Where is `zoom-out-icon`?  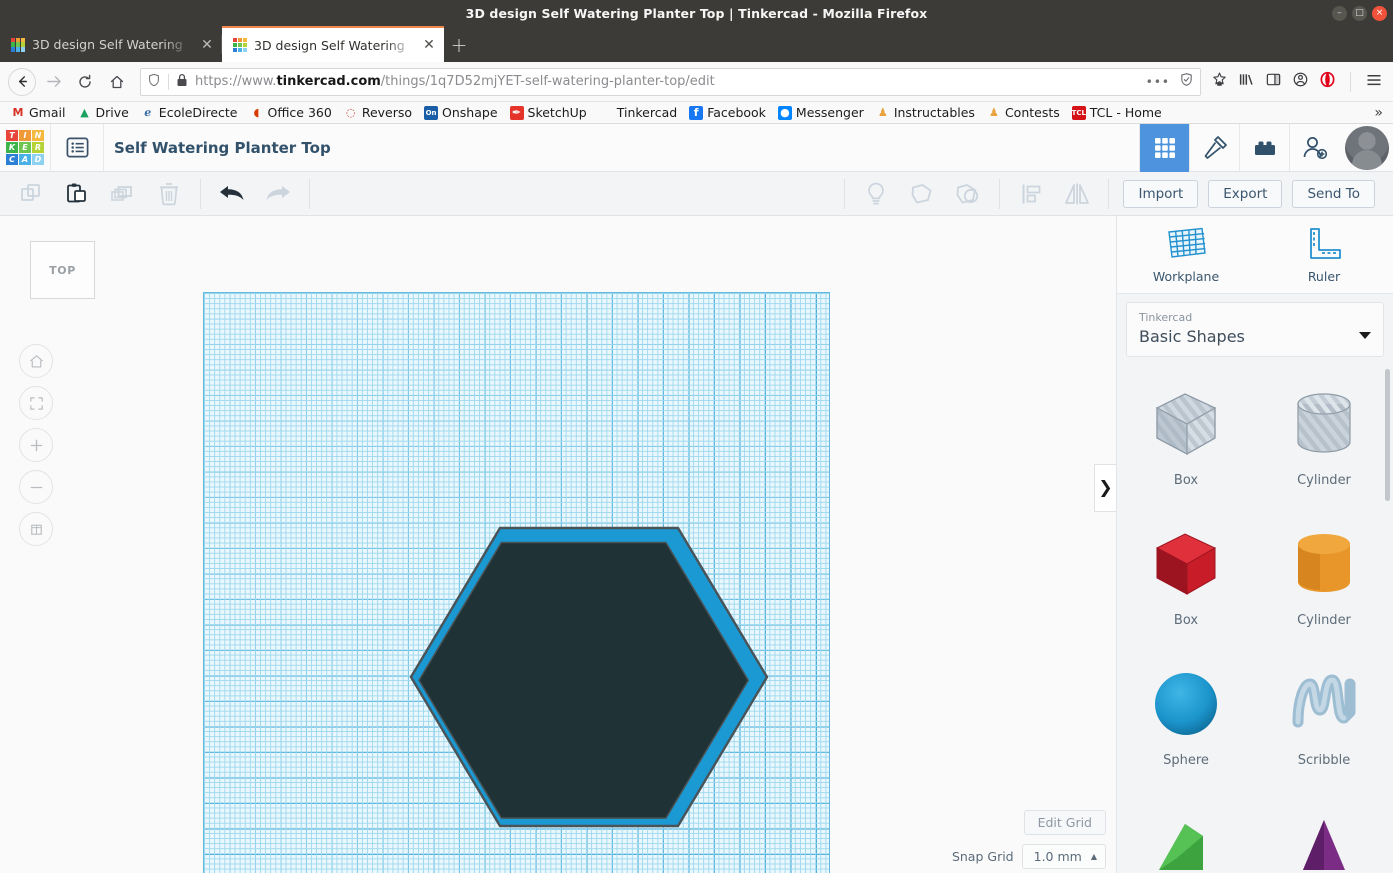
zoom-out-icon is located at coordinates (36, 487).